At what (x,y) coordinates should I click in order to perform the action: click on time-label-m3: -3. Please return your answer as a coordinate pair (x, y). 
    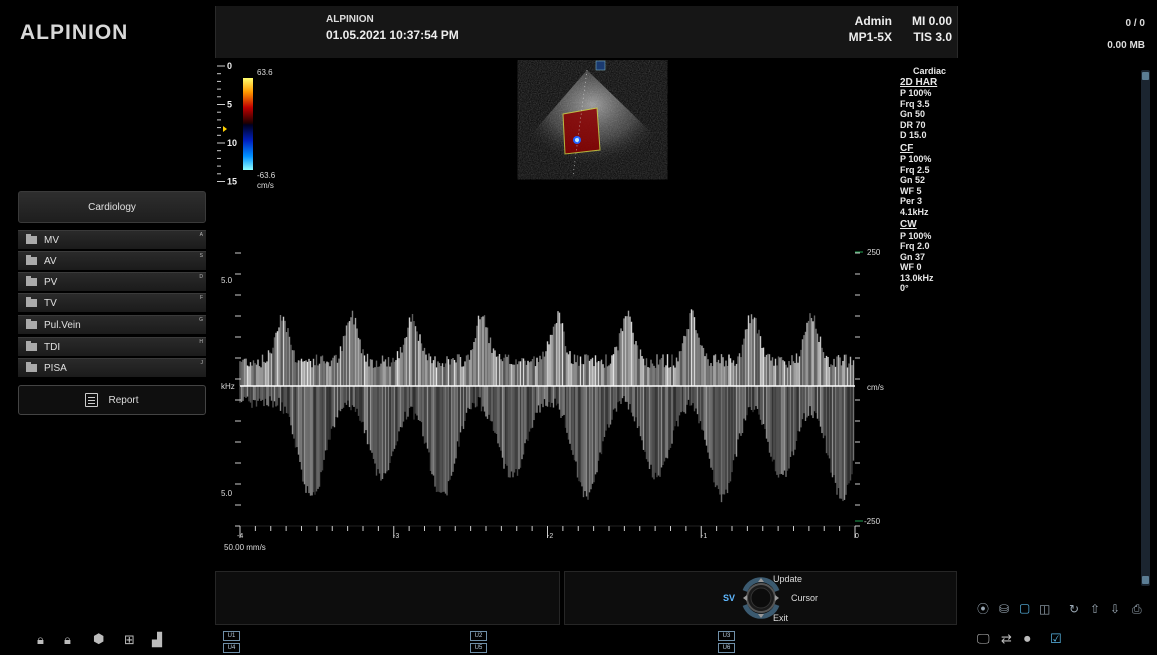
    Looking at the image, I should click on (396, 536).